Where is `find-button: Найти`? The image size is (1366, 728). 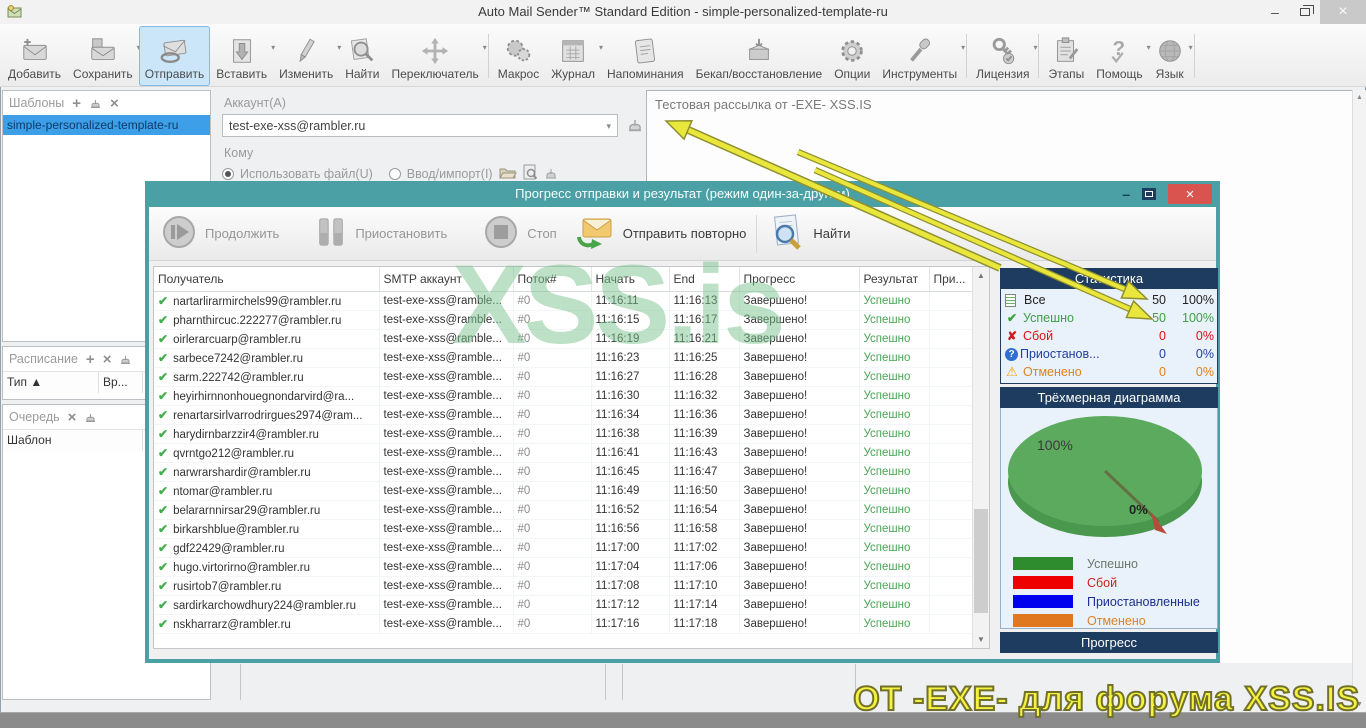 find-button: Найти is located at coordinates (362, 56).